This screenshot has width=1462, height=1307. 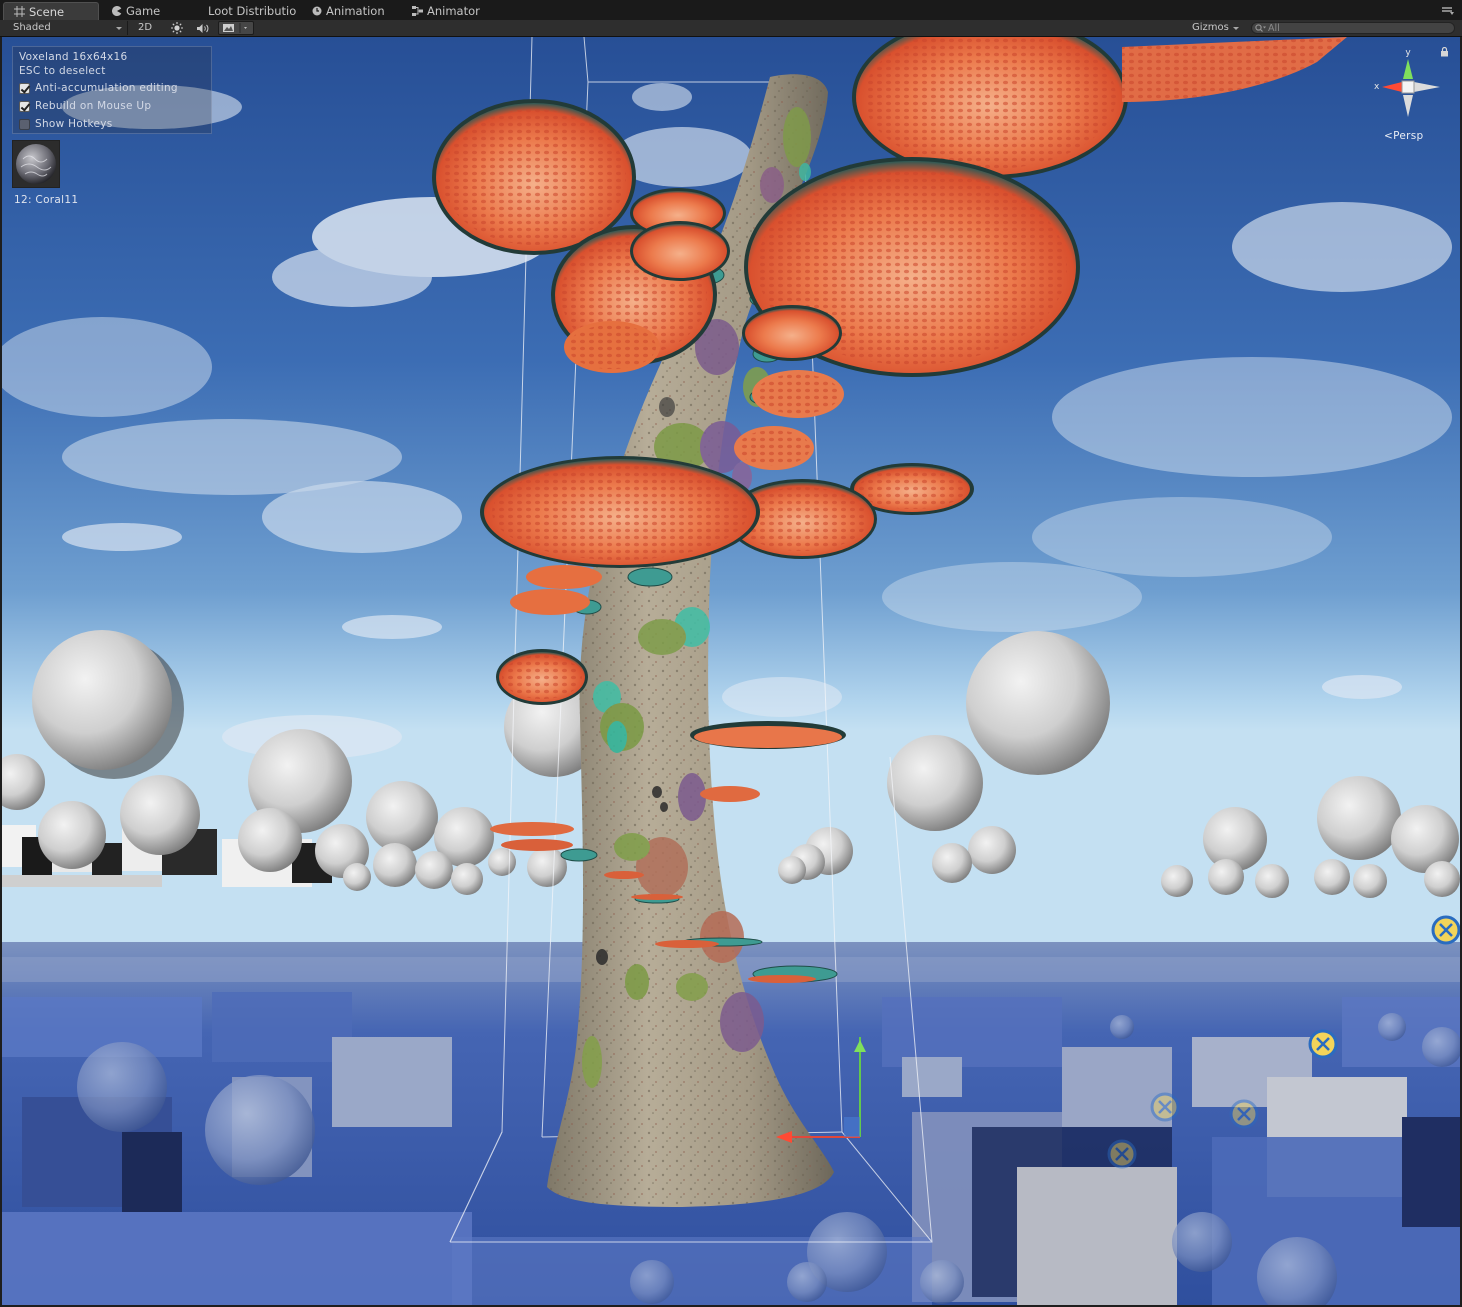 I want to click on tab-scene: Scene, so click(x=51, y=11).